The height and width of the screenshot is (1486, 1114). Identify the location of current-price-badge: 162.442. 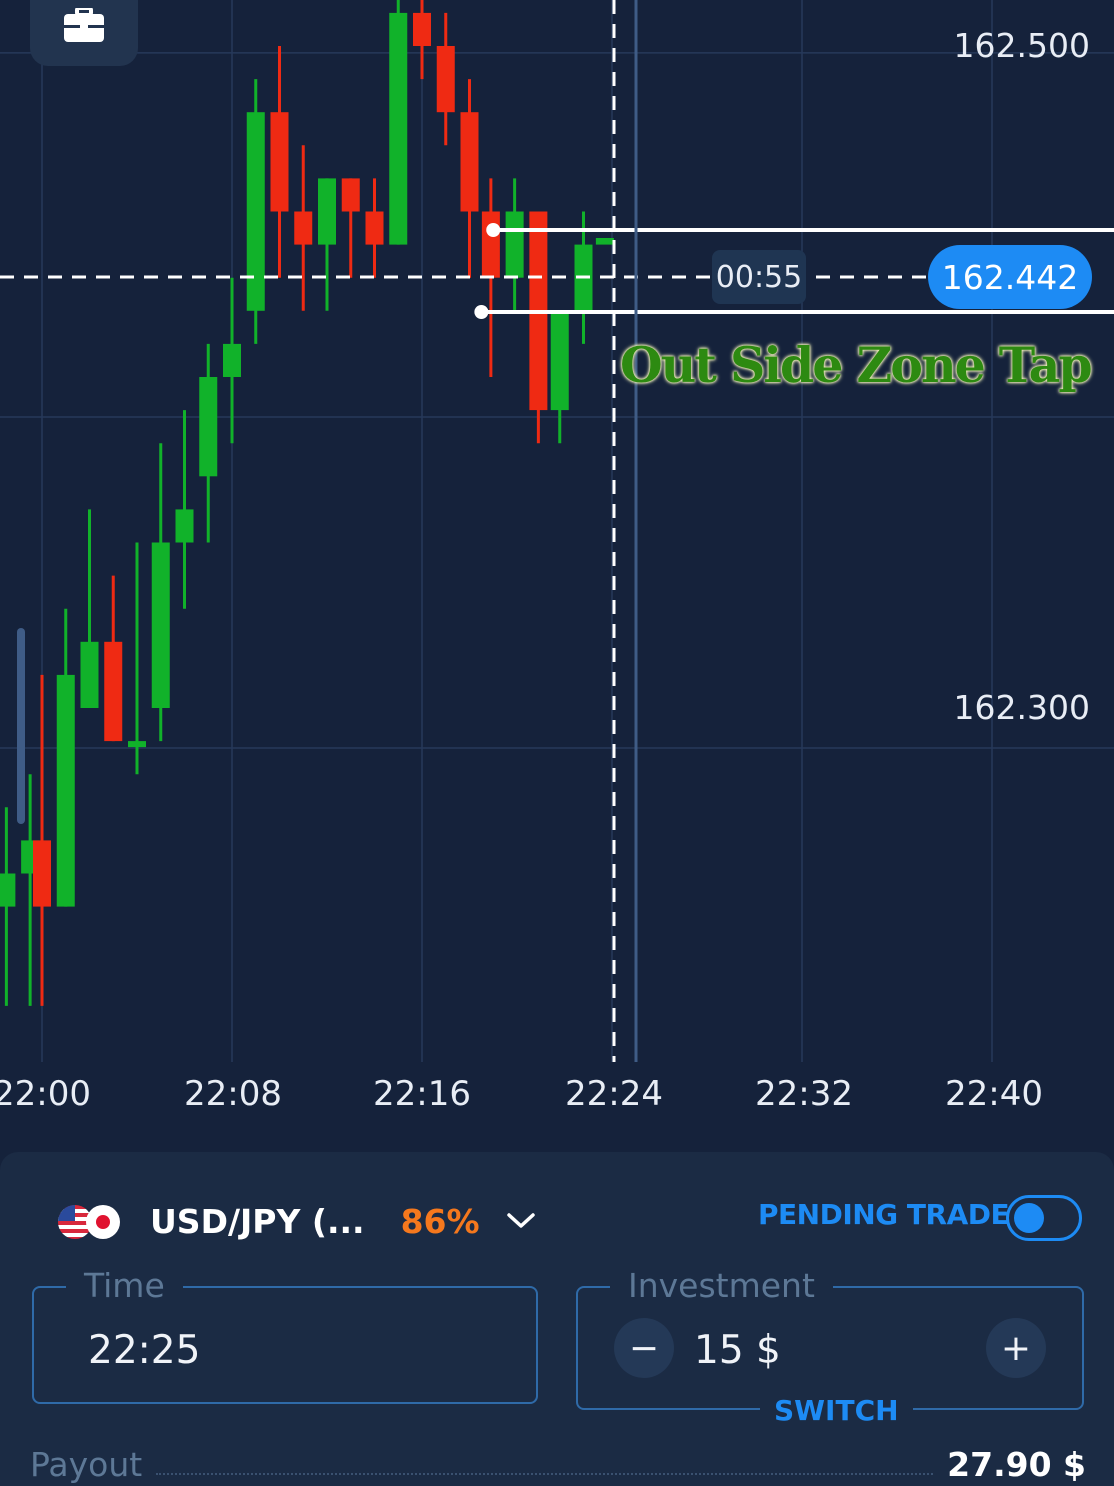
(1010, 277).